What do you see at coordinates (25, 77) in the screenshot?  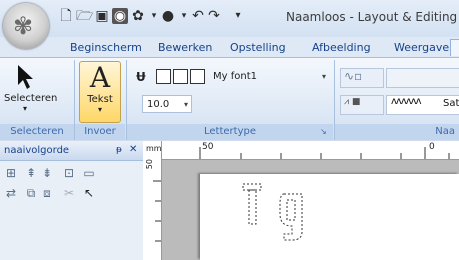 I see `arrow-cursor-icon` at bounding box center [25, 77].